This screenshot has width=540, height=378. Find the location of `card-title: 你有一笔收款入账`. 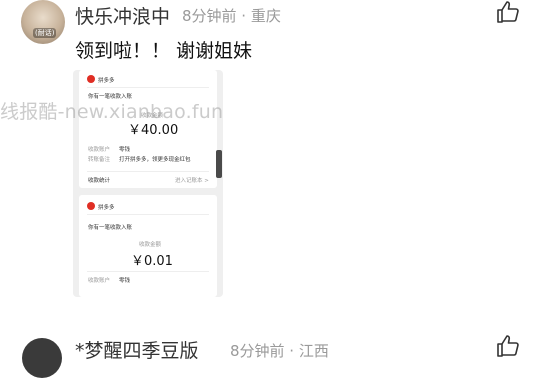

card-title: 你有一笔收款入账 is located at coordinates (110, 228).